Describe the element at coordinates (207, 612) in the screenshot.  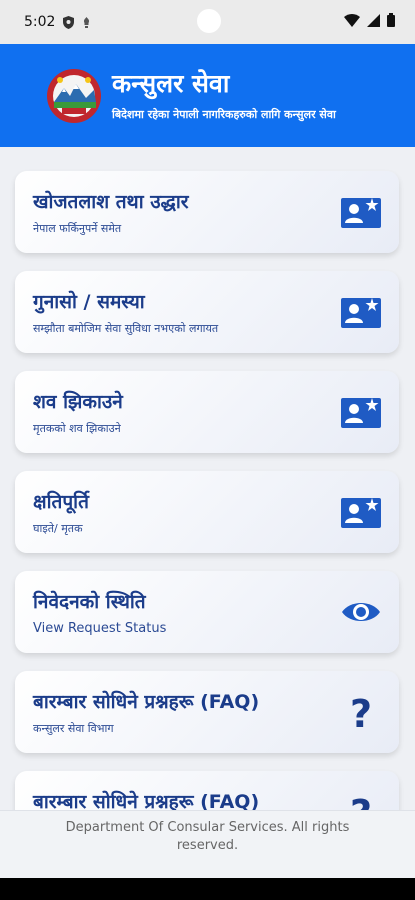
I see `card-request-status: निवेदनको स्थिति View Request Status` at that location.